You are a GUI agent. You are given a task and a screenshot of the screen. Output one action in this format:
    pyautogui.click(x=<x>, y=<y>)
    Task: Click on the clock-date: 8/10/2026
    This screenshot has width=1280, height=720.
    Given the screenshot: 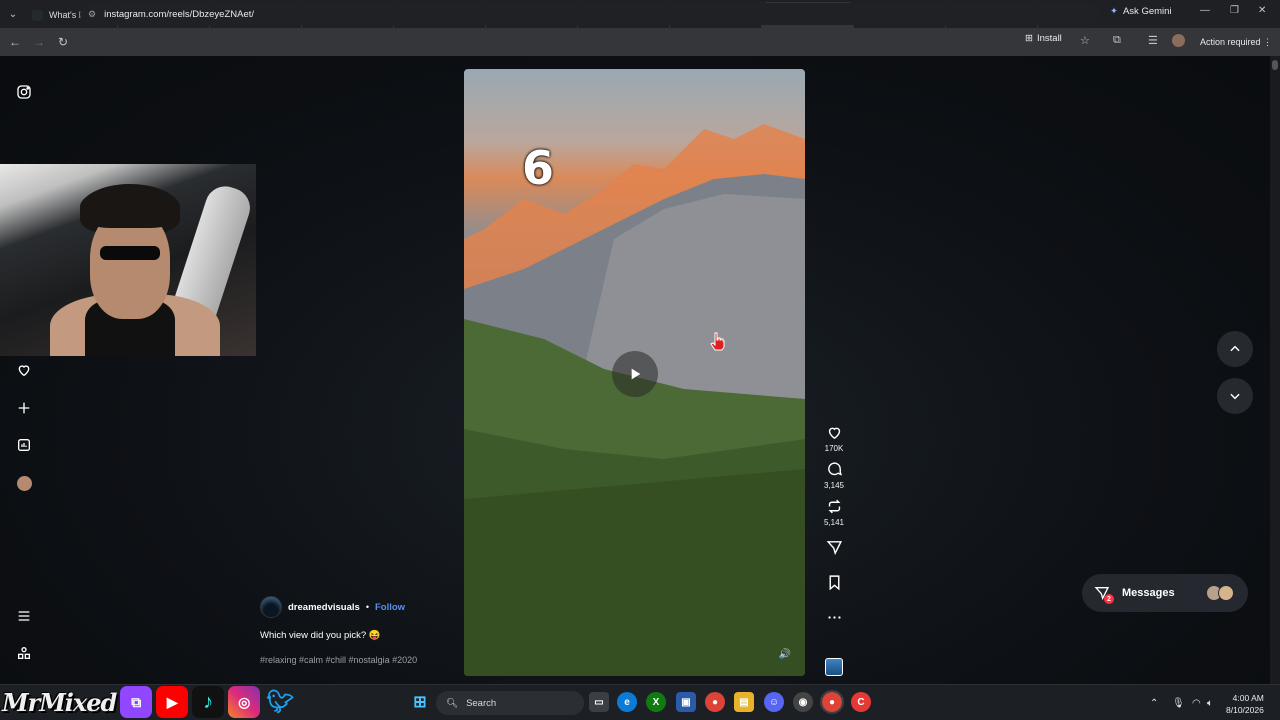 What is the action you would take?
    pyautogui.click(x=1245, y=710)
    